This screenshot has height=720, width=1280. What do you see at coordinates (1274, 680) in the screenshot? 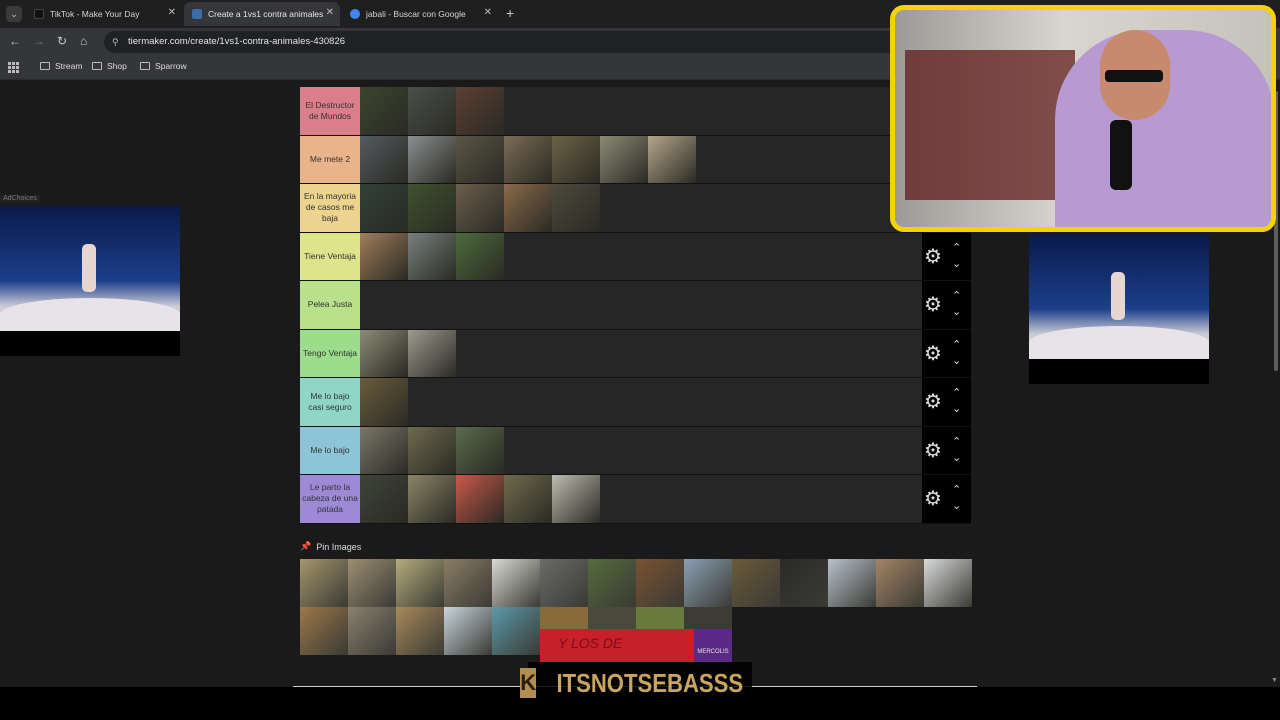
I see `scroll-down-icon: ▼` at bounding box center [1274, 680].